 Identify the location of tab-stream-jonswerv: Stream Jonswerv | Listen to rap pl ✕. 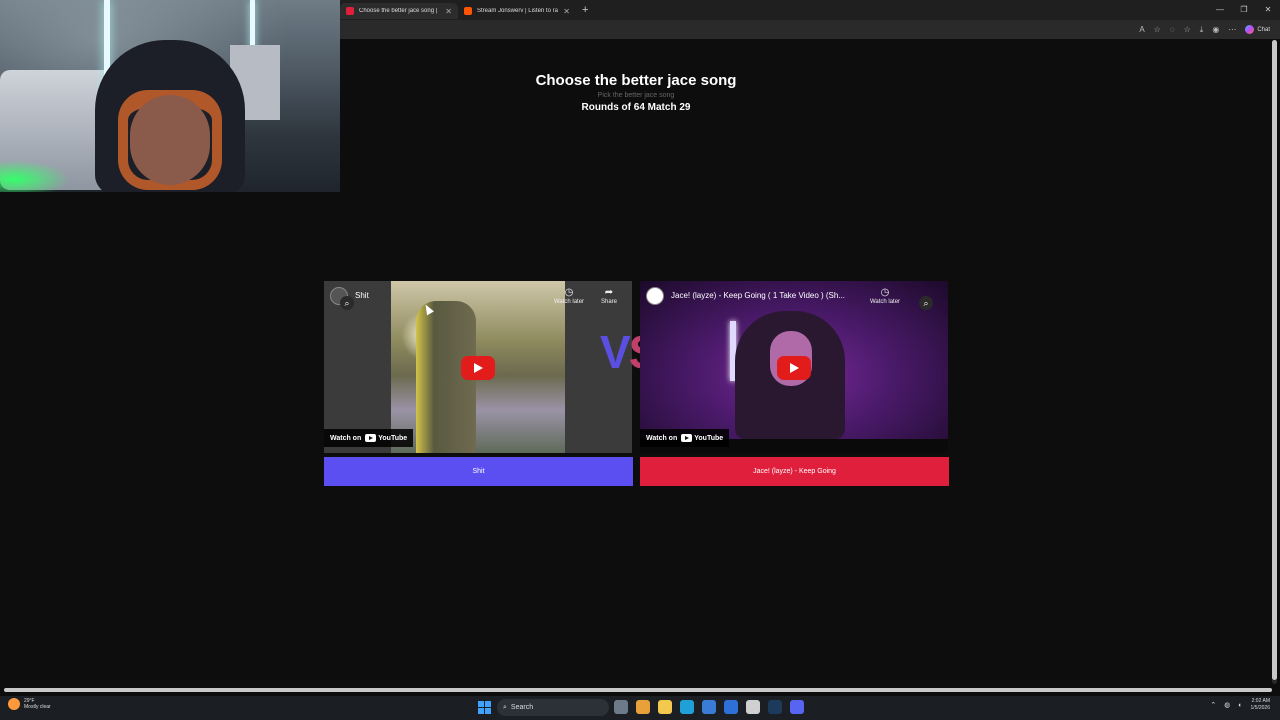
(517, 11).